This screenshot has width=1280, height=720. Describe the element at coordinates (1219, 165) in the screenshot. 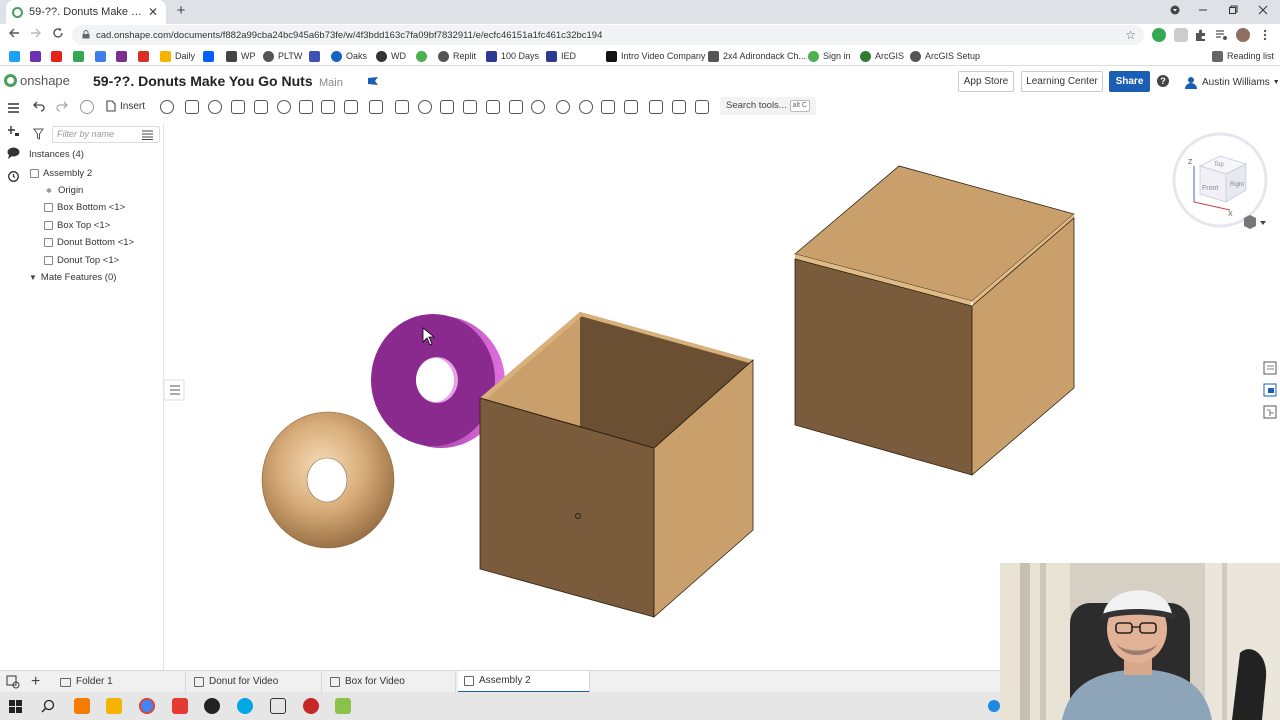

I see `view-cube-top-label: Top` at that location.